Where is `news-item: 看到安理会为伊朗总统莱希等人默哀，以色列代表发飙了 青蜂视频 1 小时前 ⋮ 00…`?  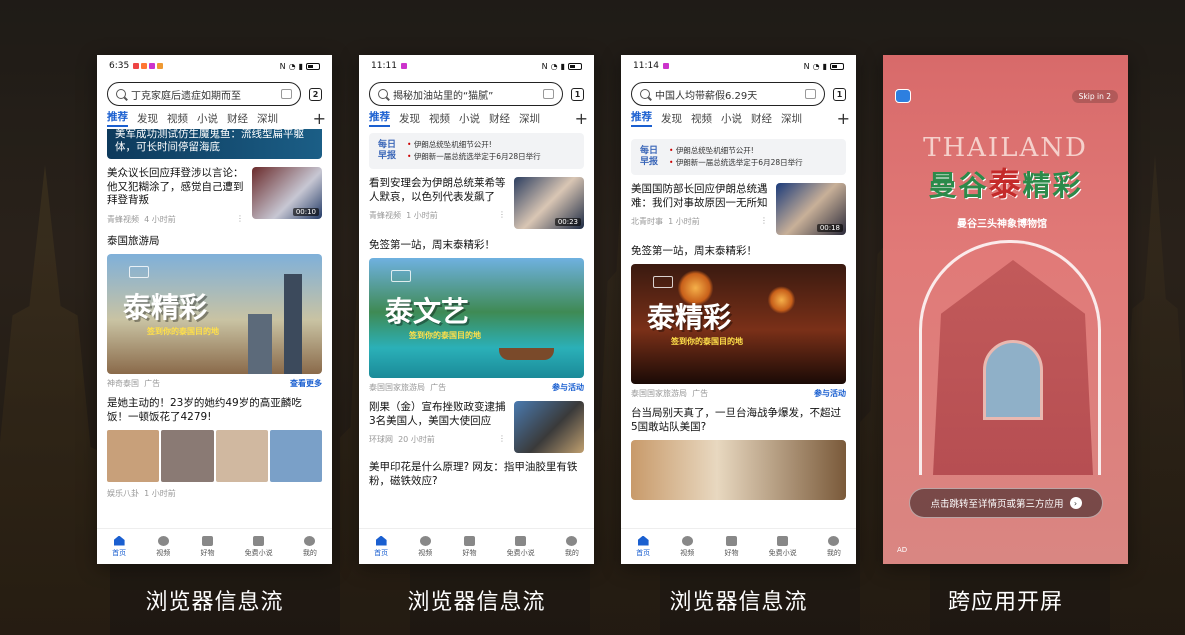
news-item: 看到安理会为伊朗总统莱希等人默哀，以色列代表发飙了 青蜂视频 1 小时前 ⋮ 00… is located at coordinates (476, 199).